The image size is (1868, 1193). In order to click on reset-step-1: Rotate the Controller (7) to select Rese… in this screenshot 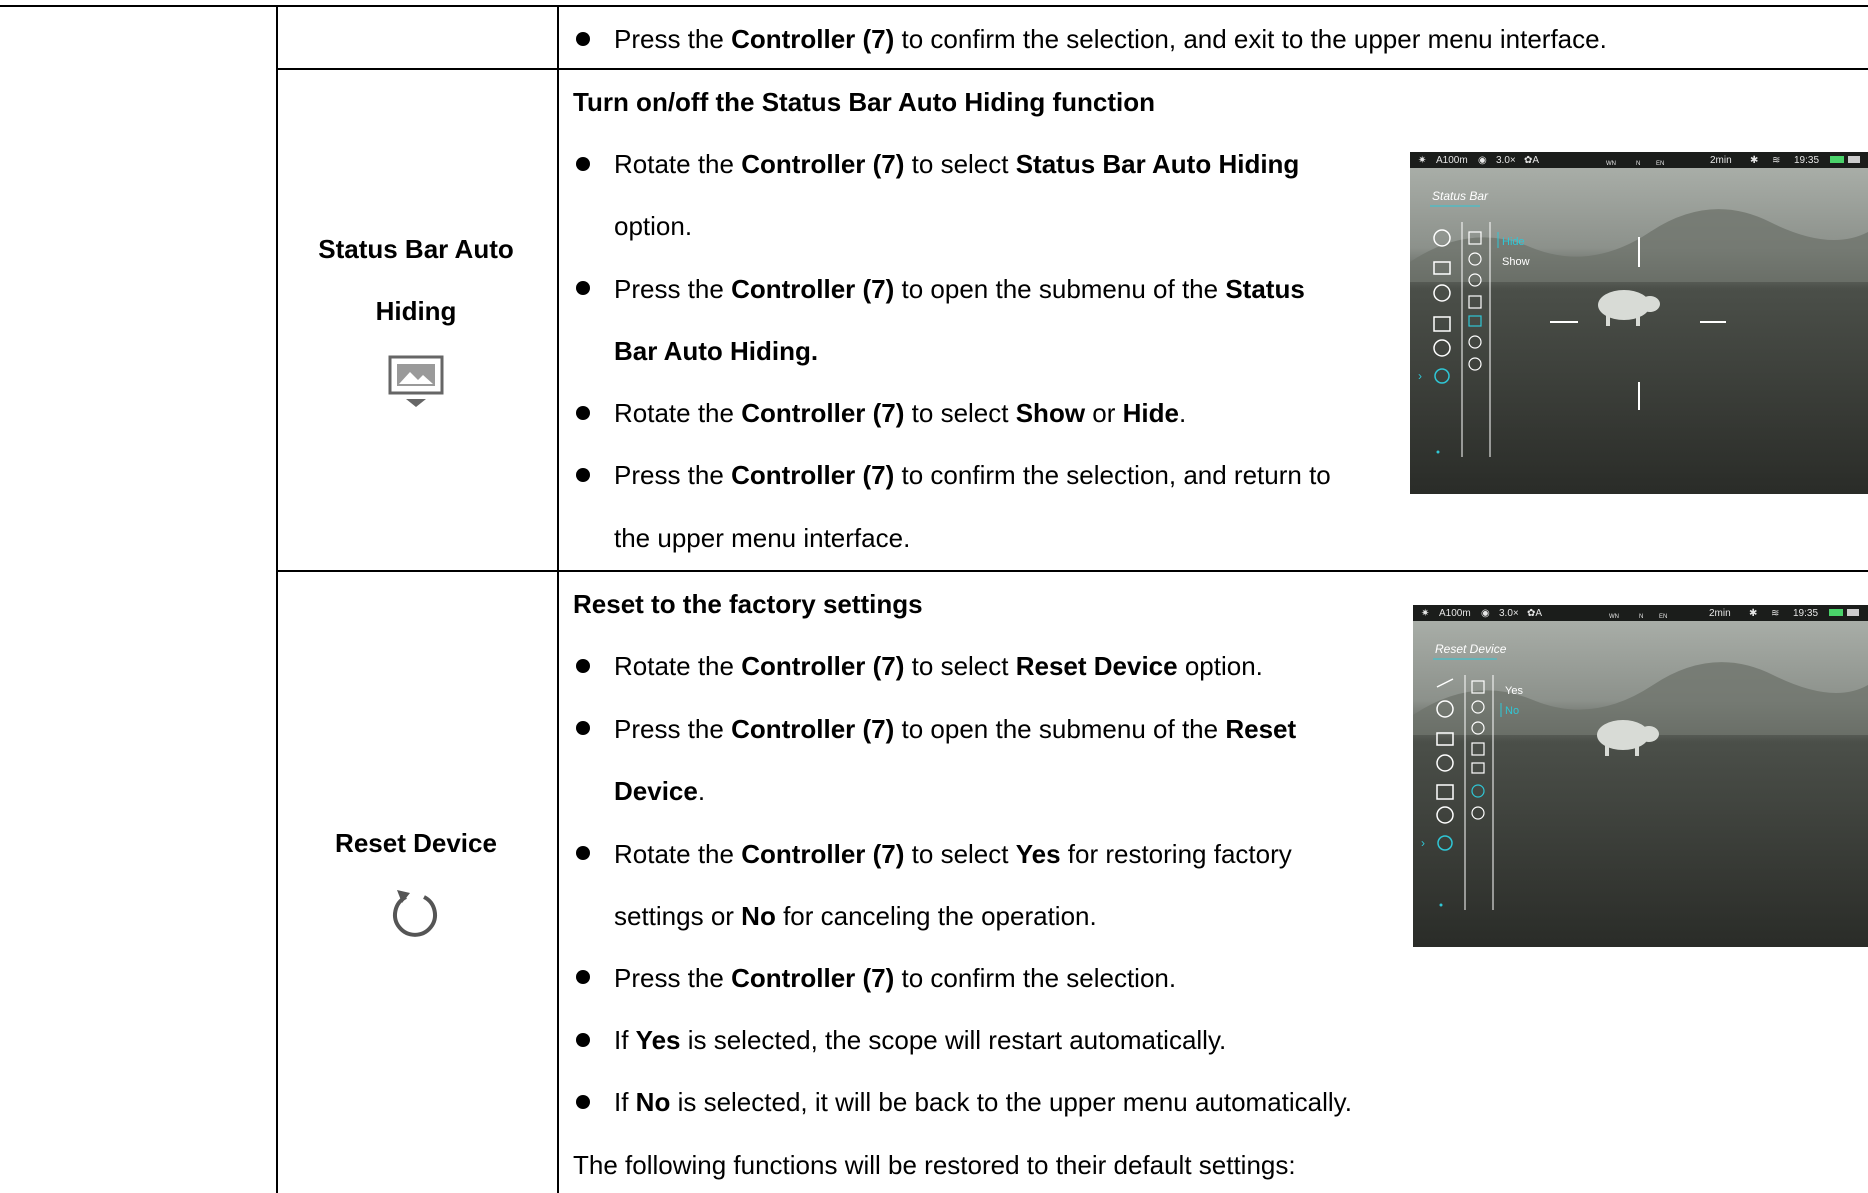, I will do `click(938, 666)`.